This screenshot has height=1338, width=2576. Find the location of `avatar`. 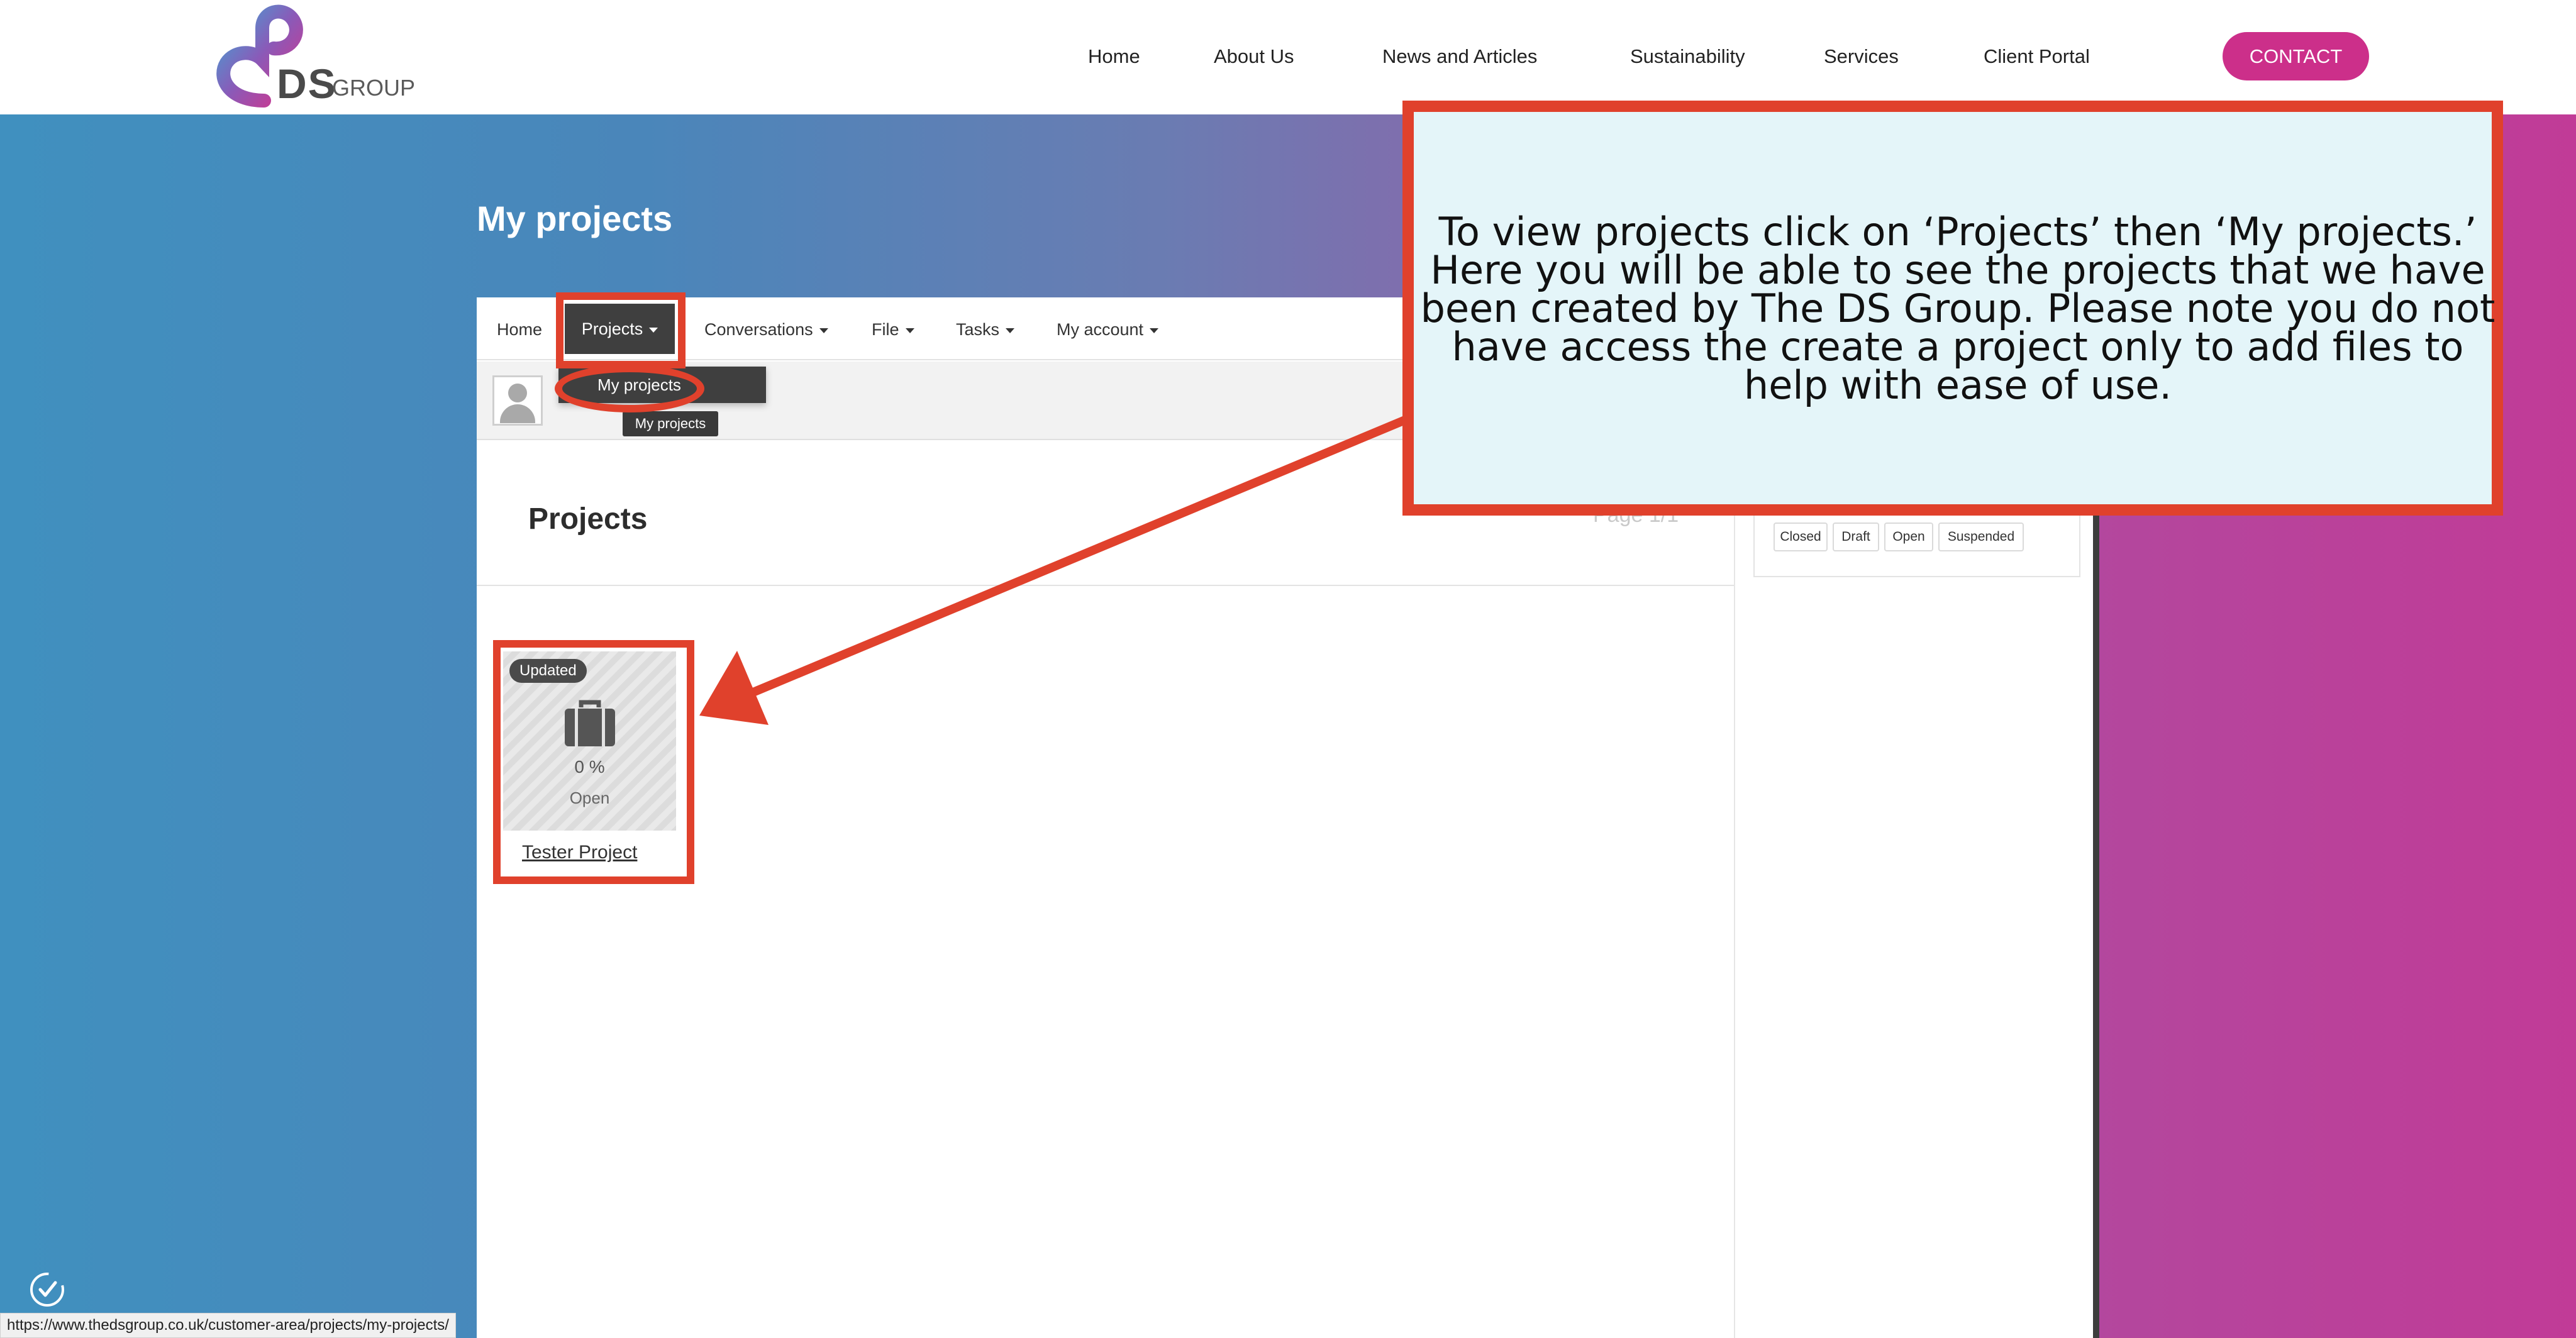

avatar is located at coordinates (517, 400).